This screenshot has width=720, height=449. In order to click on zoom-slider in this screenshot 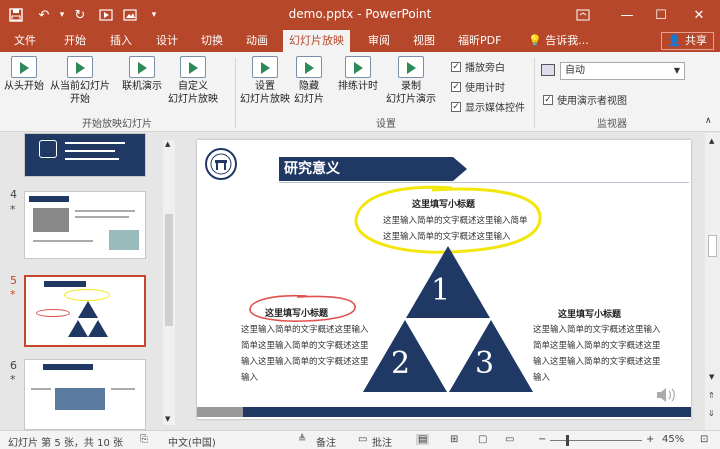, I will do `click(596, 440)`.